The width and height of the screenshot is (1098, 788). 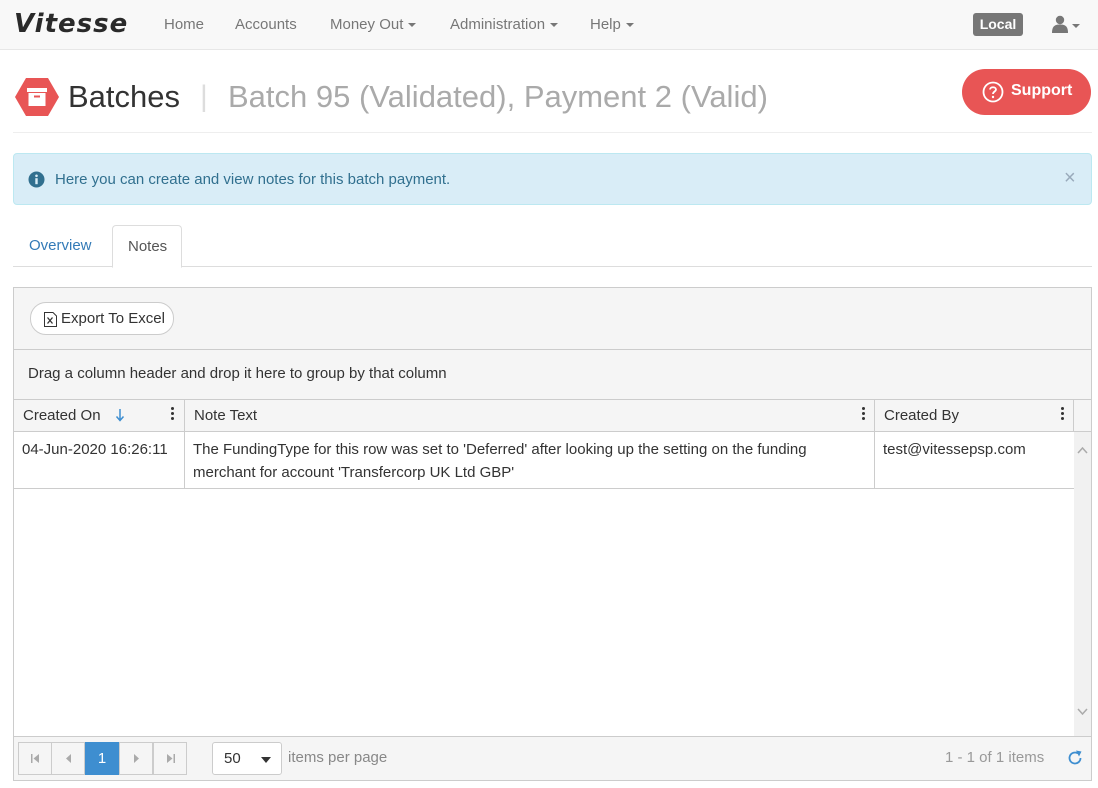 I want to click on export-label: Export To Excel, so click(x=113, y=318).